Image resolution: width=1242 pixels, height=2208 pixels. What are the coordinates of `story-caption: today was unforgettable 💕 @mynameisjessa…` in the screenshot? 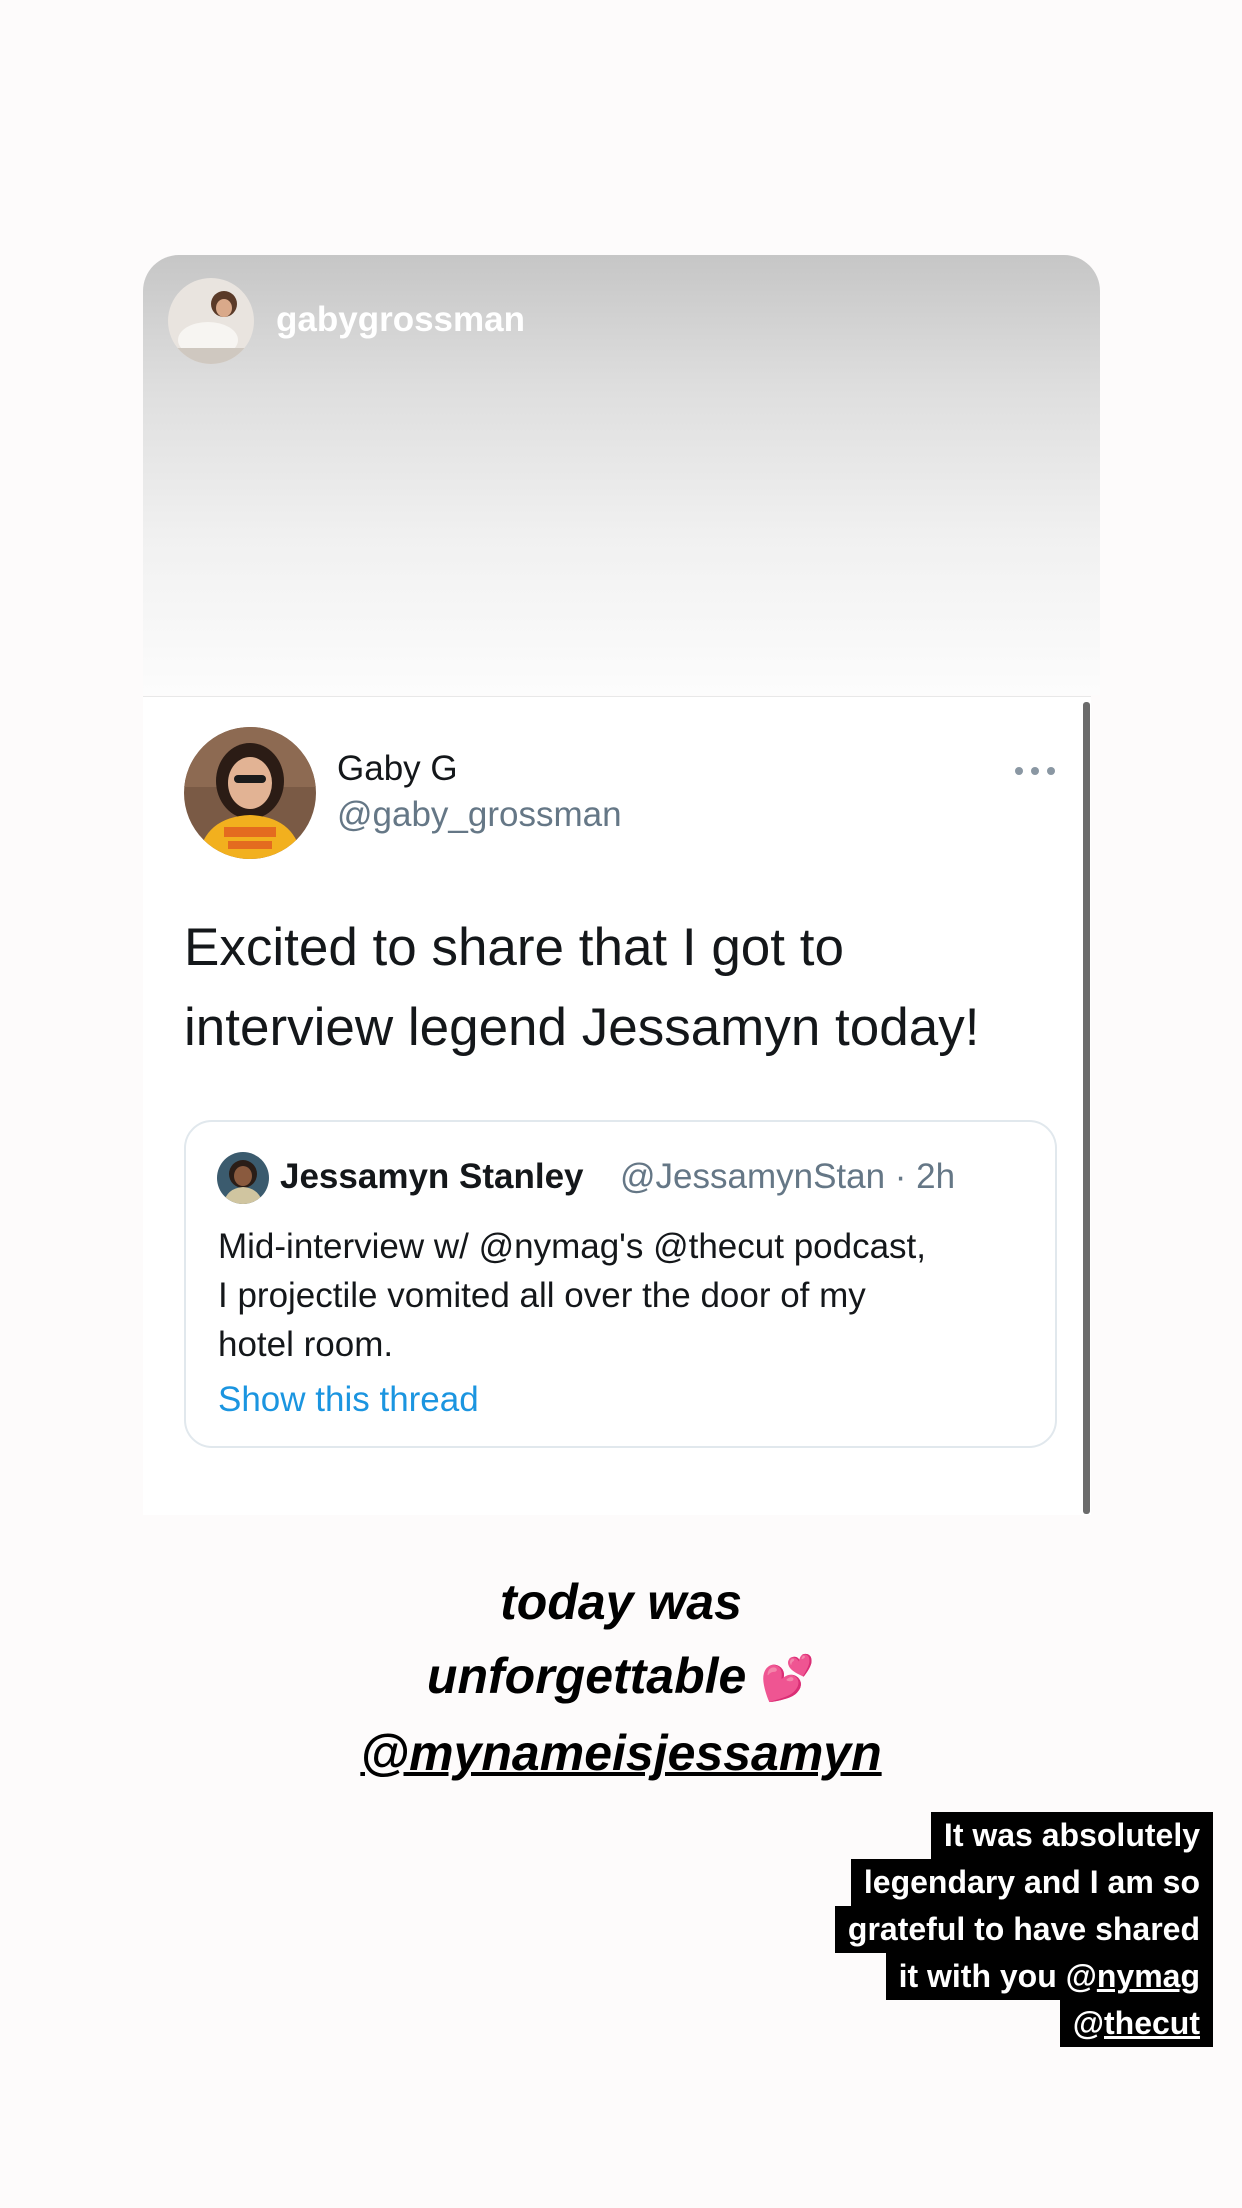 It's located at (621, 1677).